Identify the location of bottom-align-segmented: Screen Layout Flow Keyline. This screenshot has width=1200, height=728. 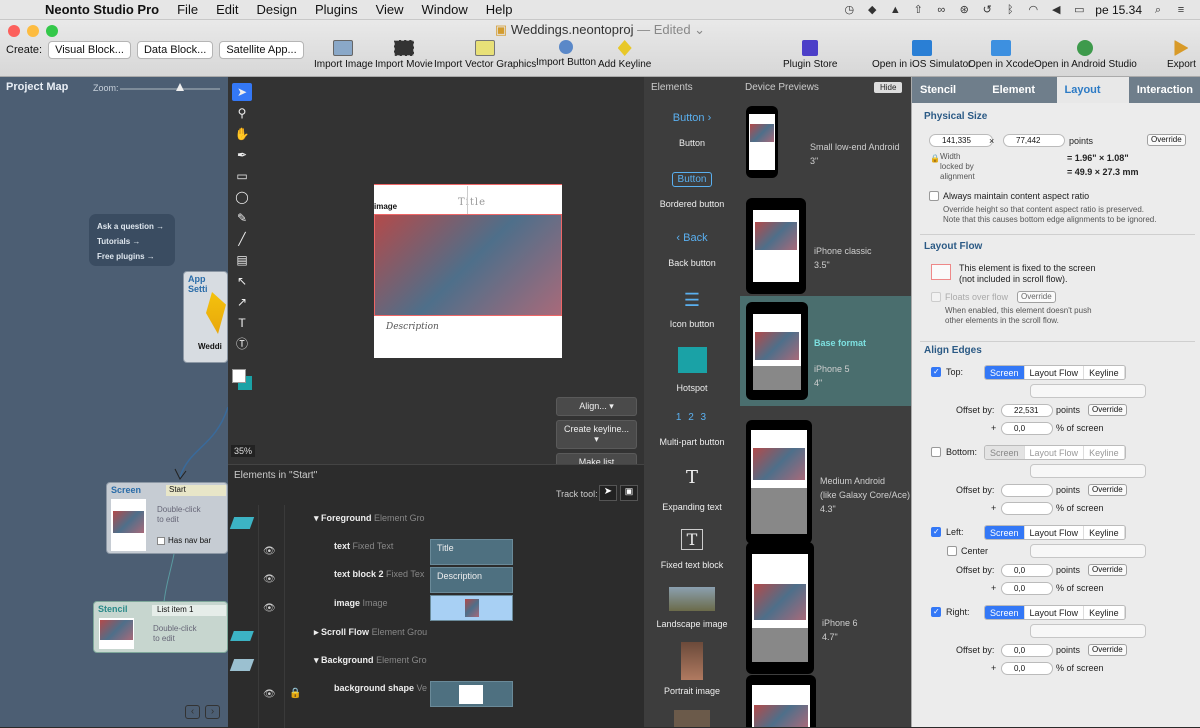
(1055, 452).